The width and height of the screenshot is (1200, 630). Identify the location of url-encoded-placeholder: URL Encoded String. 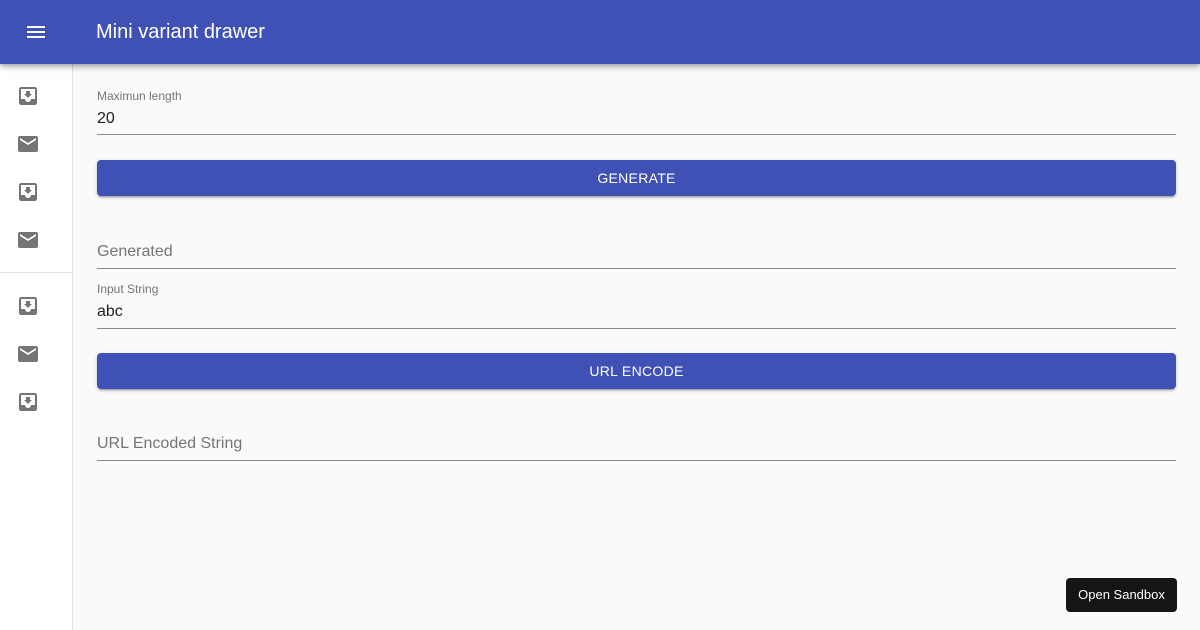
(170, 443).